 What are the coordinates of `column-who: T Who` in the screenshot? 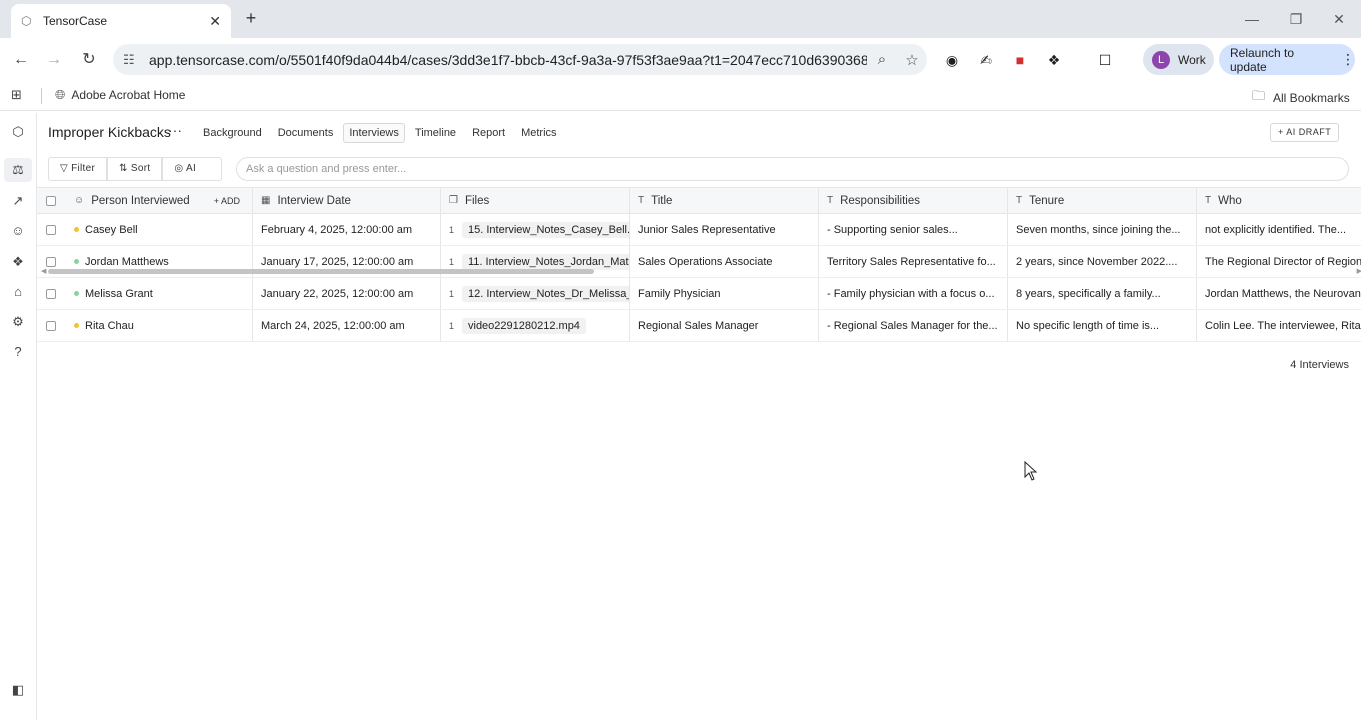 It's located at (1279, 200).